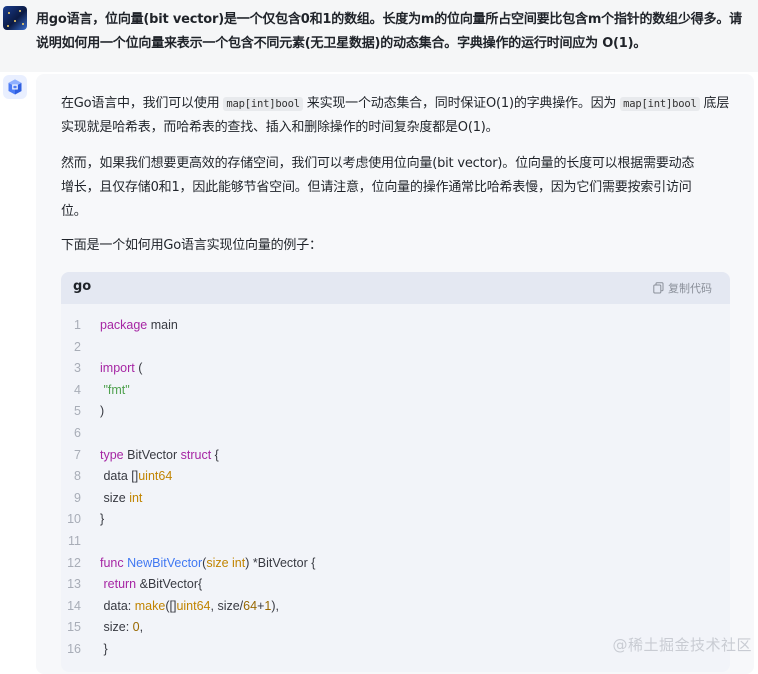  What do you see at coordinates (395, 412) in the screenshot?
I see `code-line: 5)` at bounding box center [395, 412].